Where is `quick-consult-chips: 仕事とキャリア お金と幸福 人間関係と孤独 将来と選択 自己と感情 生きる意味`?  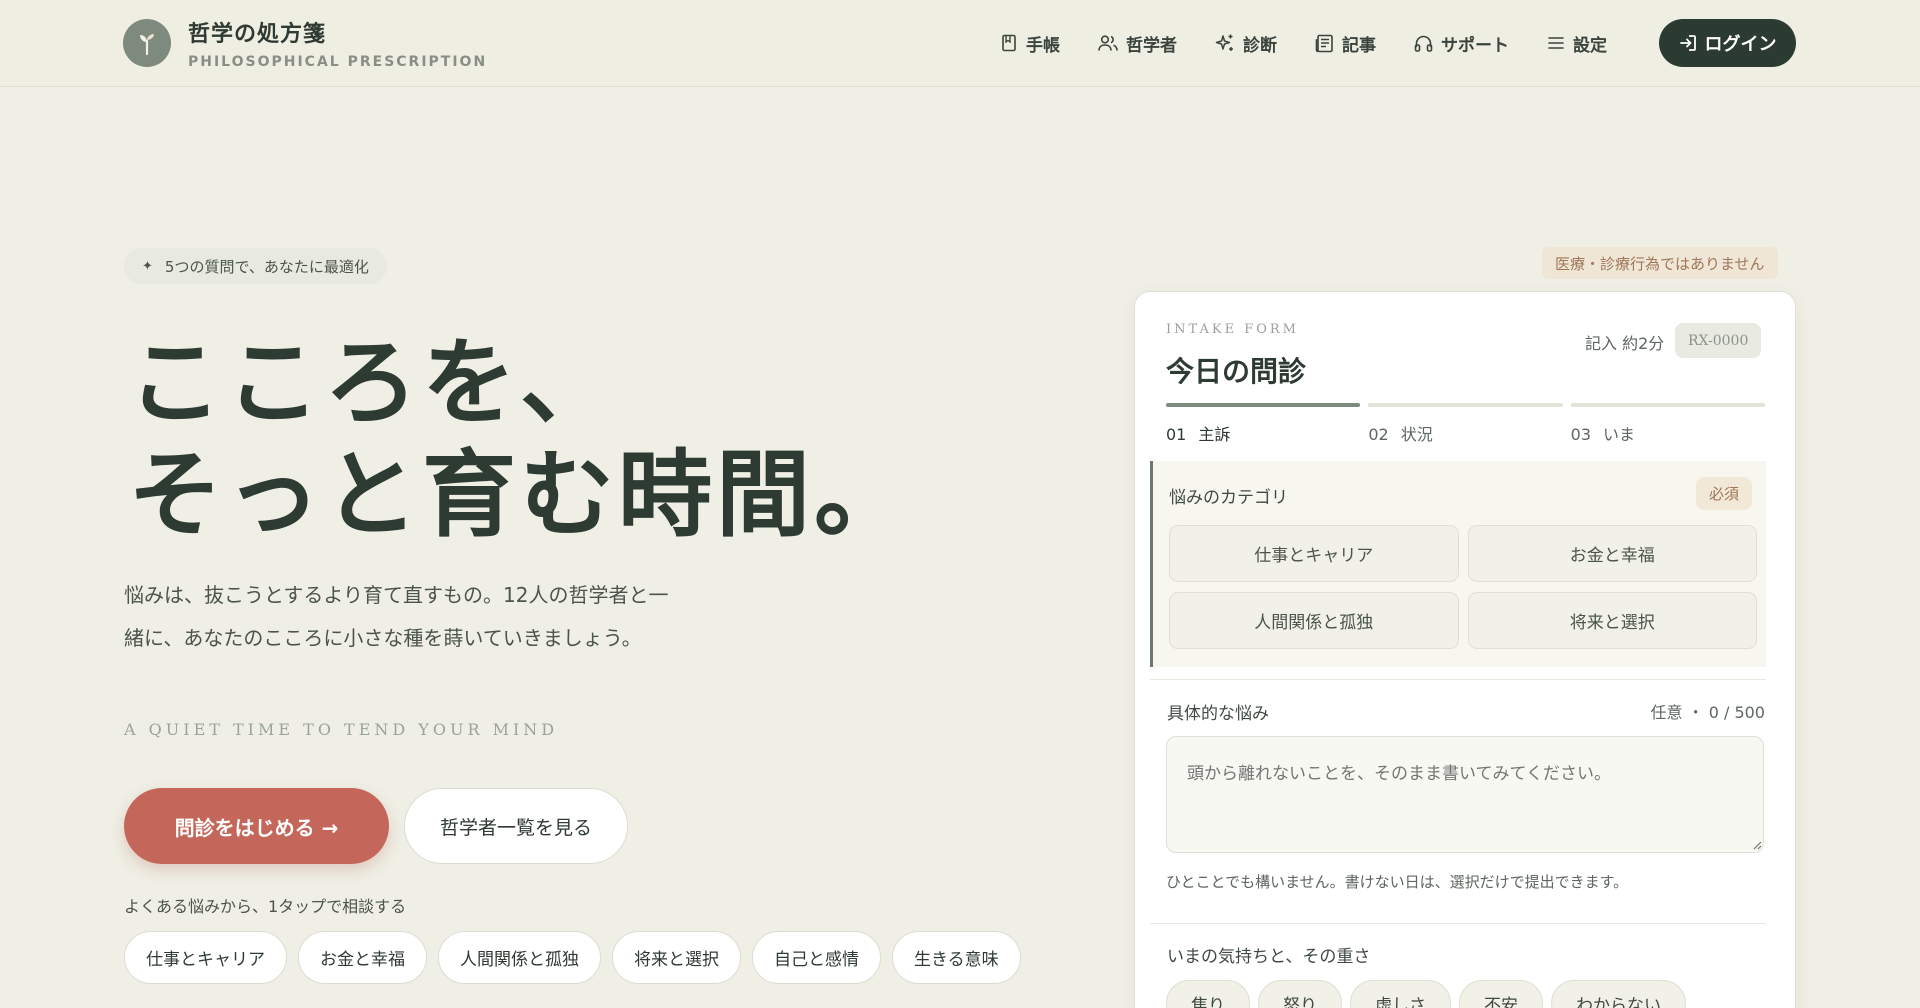 quick-consult-chips: 仕事とキャリア お金と幸福 人間関係と孤独 将来と選択 自己と感情 生きる意味 is located at coordinates (578, 957).